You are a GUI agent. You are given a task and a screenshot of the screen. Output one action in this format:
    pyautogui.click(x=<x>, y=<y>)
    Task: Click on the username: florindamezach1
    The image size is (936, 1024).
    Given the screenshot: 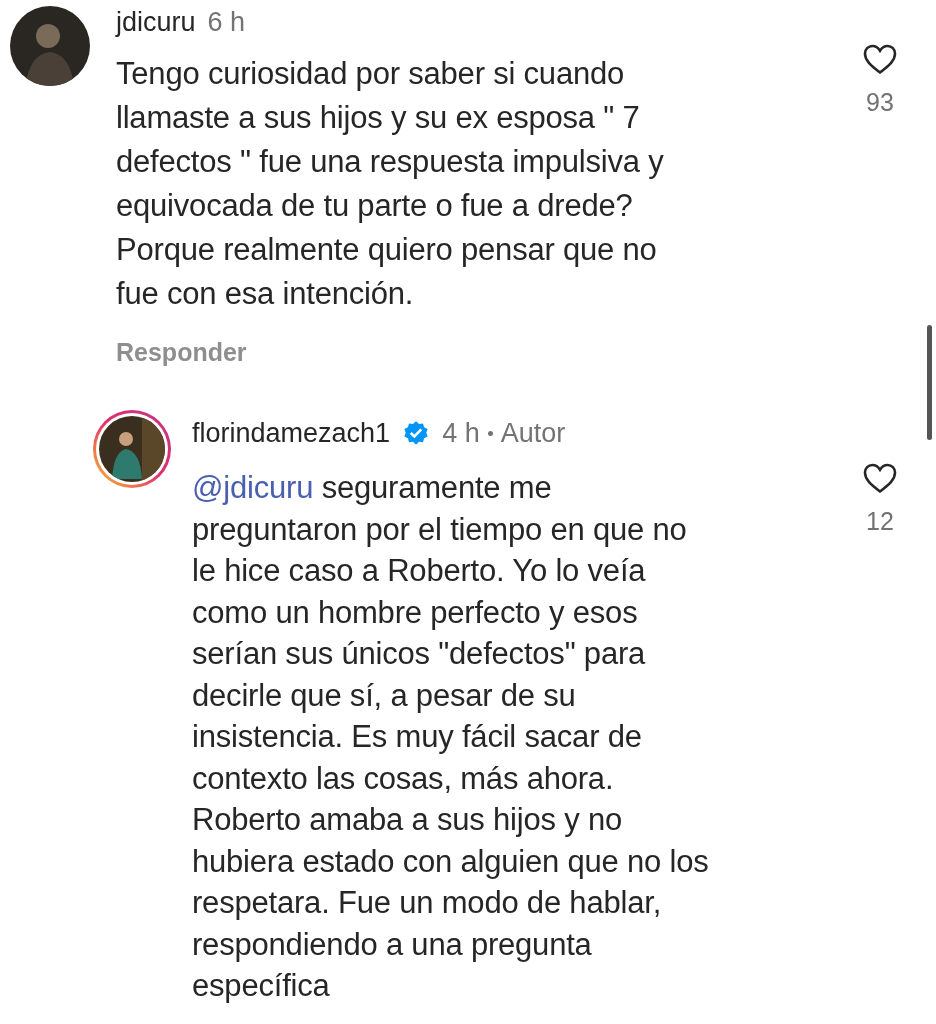 What is the action you would take?
    pyautogui.click(x=291, y=433)
    